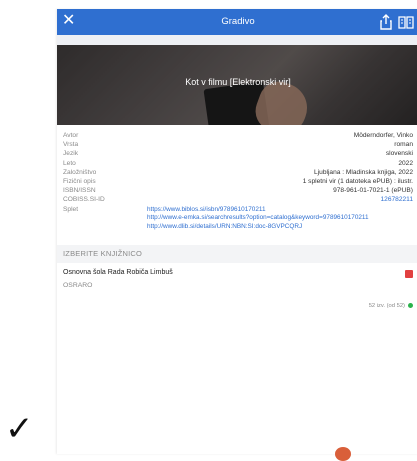  What do you see at coordinates (280, 210) in the screenshot?
I see `web-link: https://www.biblos.si/isbn/9789610170211` at bounding box center [280, 210].